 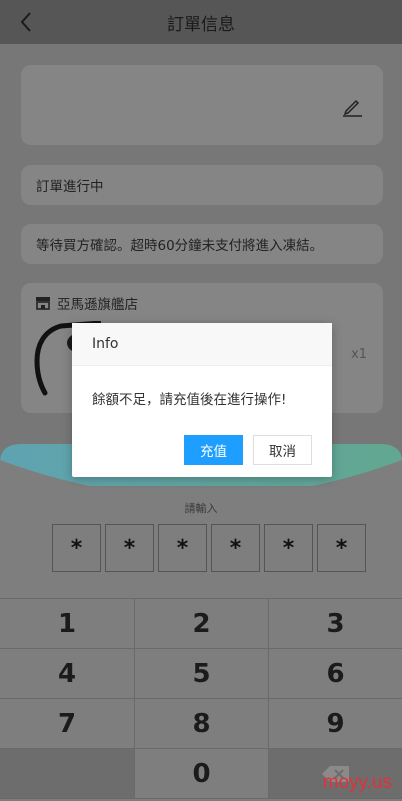 I want to click on store-name: 亞馬遜旗艦店, so click(x=97, y=305).